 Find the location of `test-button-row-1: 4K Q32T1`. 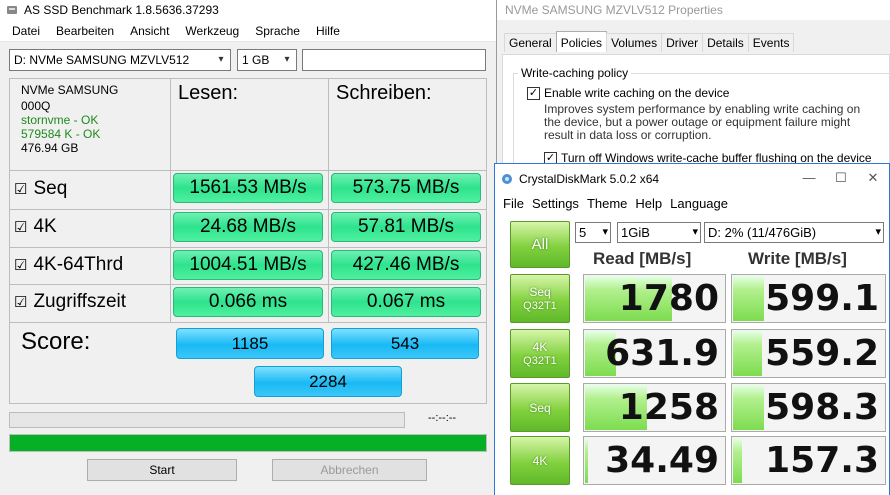

test-button-row-1: 4K Q32T1 is located at coordinates (540, 353).